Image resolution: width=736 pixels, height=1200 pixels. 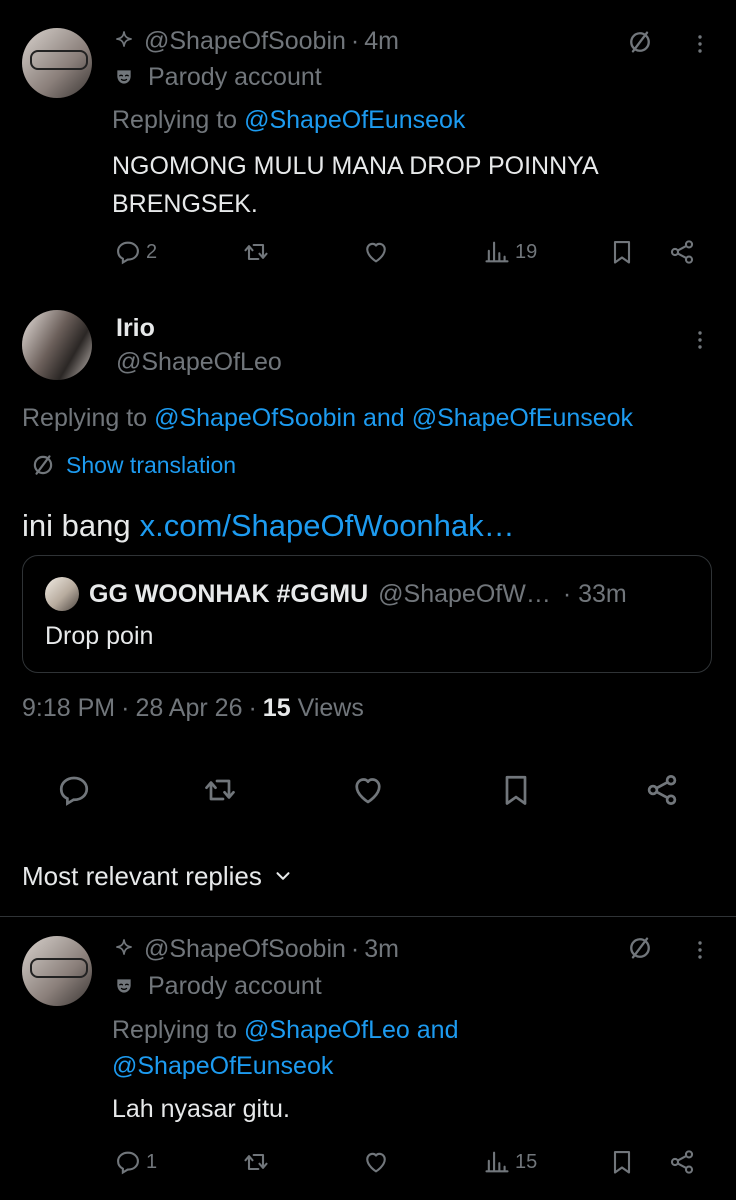 I want to click on tweet-text: ini bang, so click(x=76, y=525).